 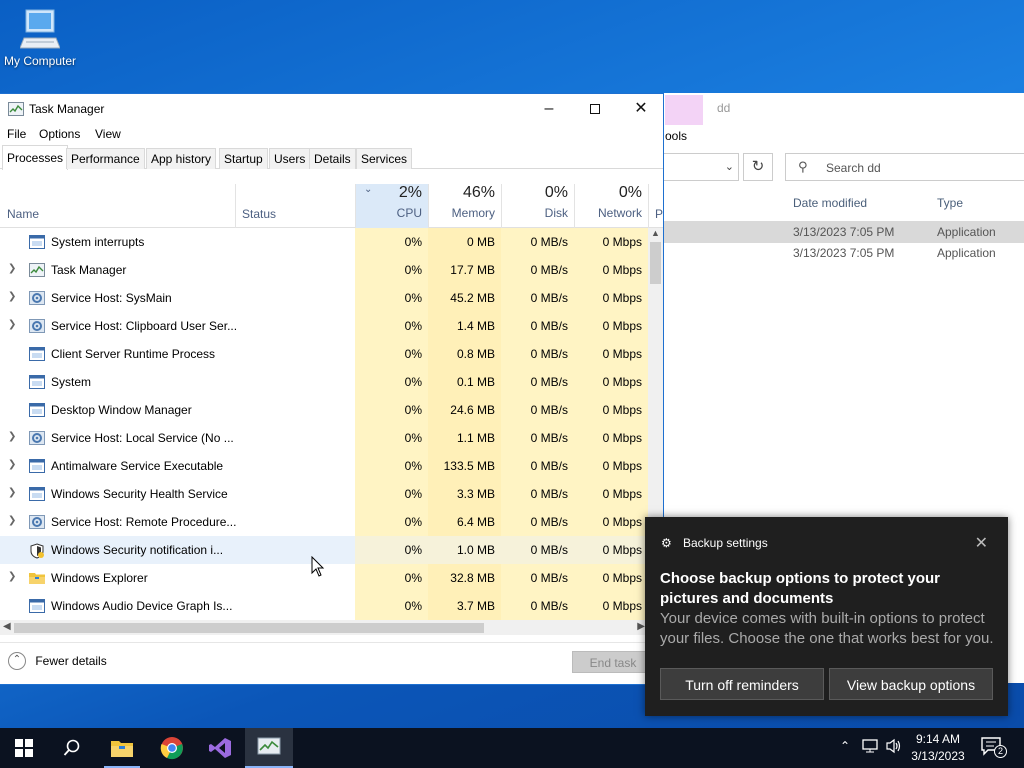 What do you see at coordinates (950, 203) in the screenshot?
I see `column-type: Type` at bounding box center [950, 203].